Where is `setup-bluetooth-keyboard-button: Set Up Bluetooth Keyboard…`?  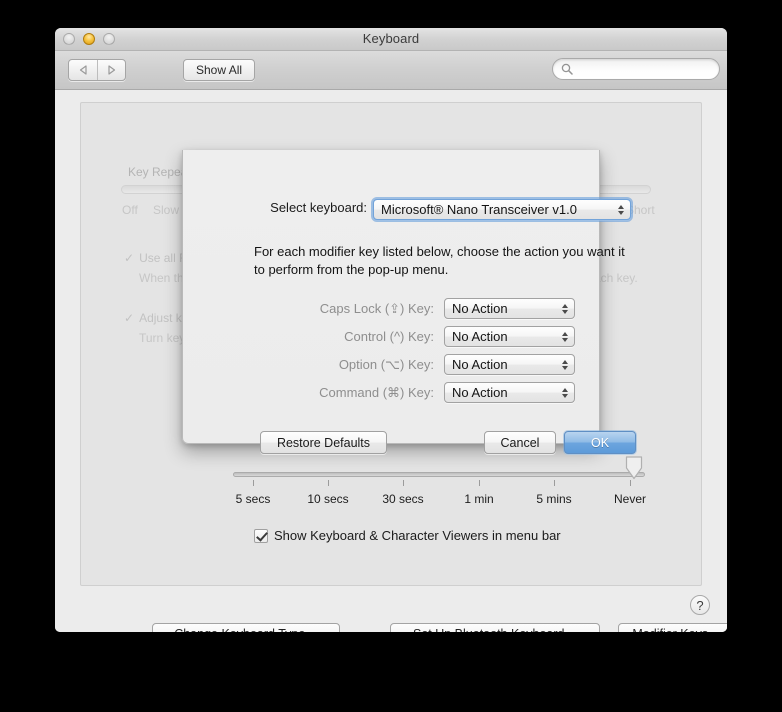
setup-bluetooth-keyboard-button: Set Up Bluetooth Keyboard… is located at coordinates (495, 627).